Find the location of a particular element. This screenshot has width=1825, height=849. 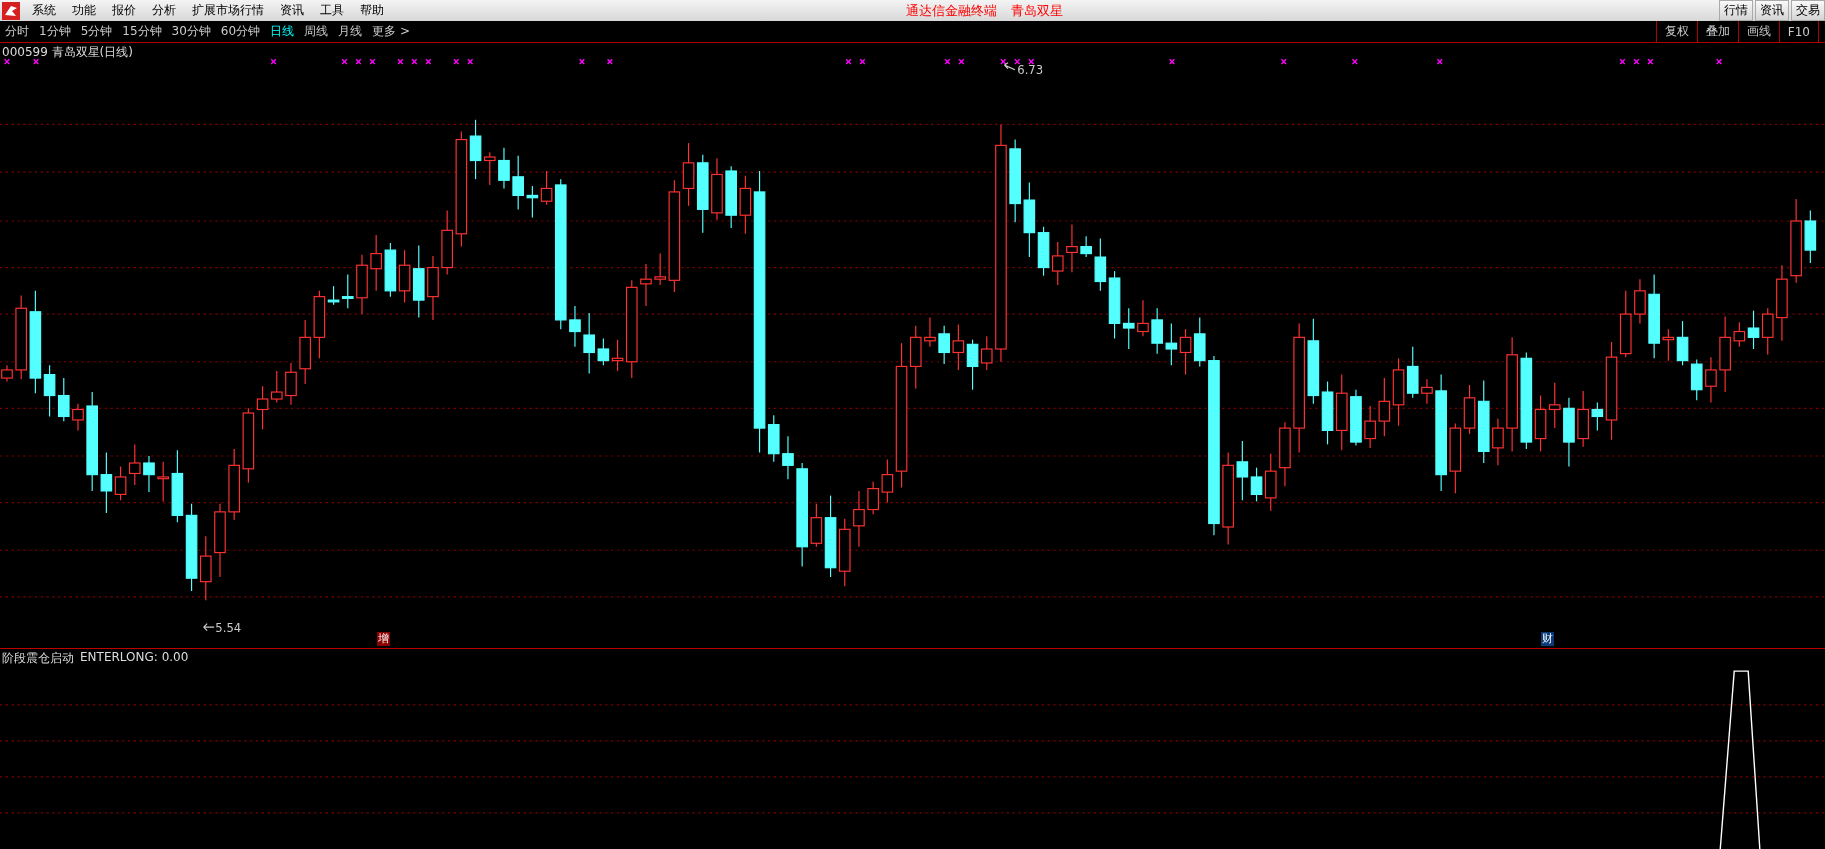

window-title: 通达信金融终端 is located at coordinates (951, 10).